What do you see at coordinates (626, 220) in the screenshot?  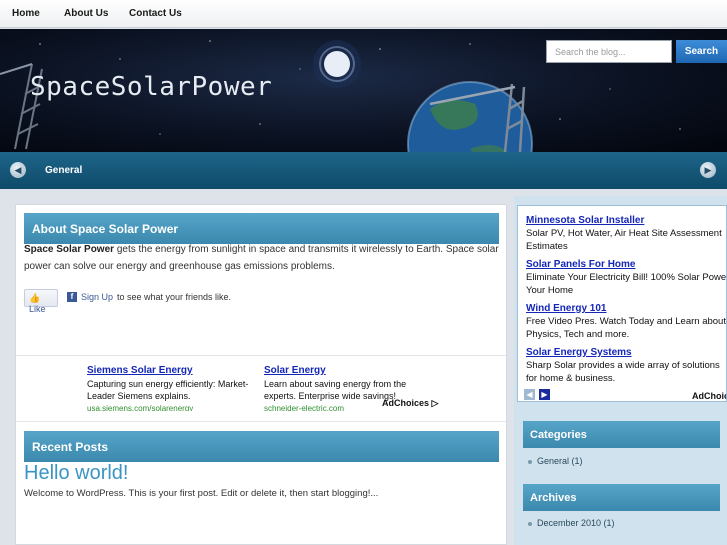 I see `sidebar-ad-title: Minnesota Solar Installer` at bounding box center [626, 220].